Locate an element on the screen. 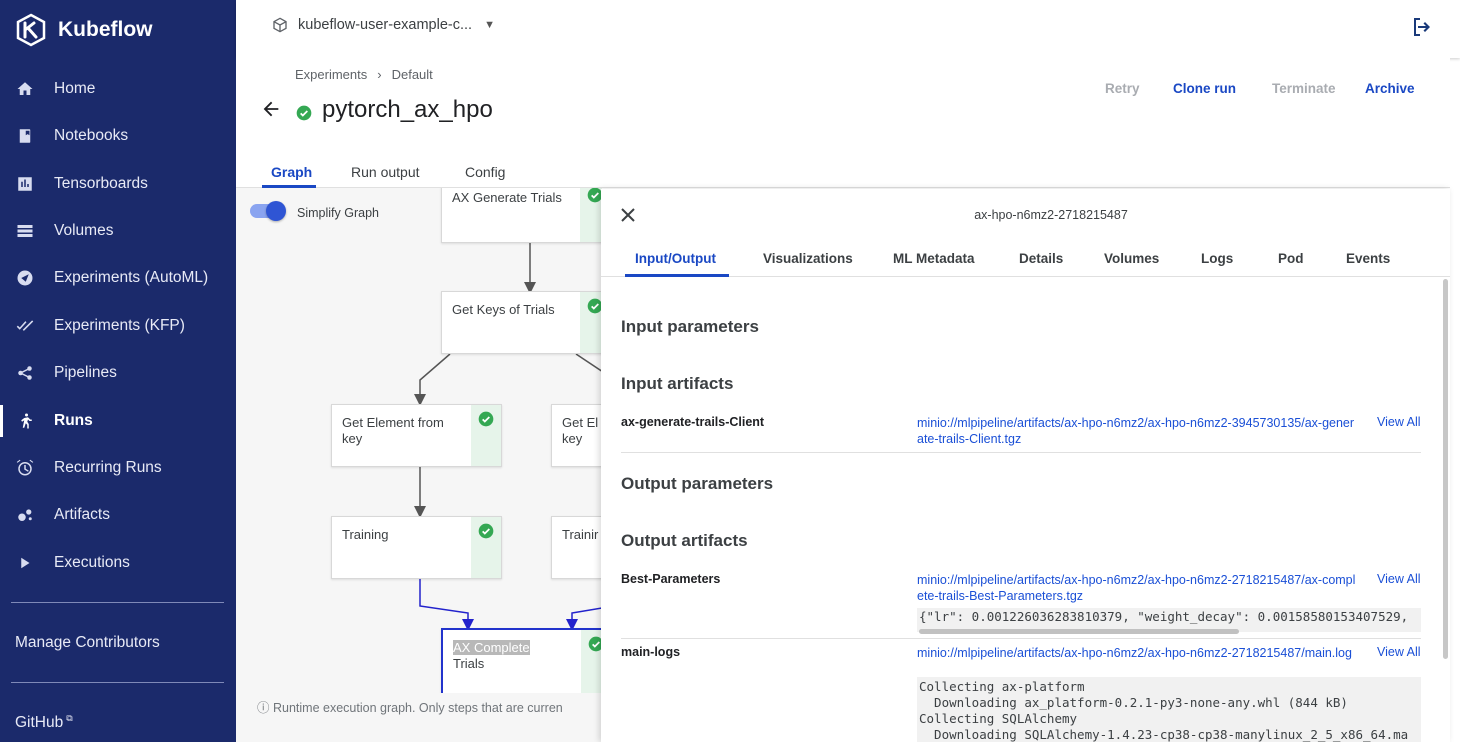 The height and width of the screenshot is (742, 1460). manage-contributors-link: Manage Contributors is located at coordinates (87, 643).